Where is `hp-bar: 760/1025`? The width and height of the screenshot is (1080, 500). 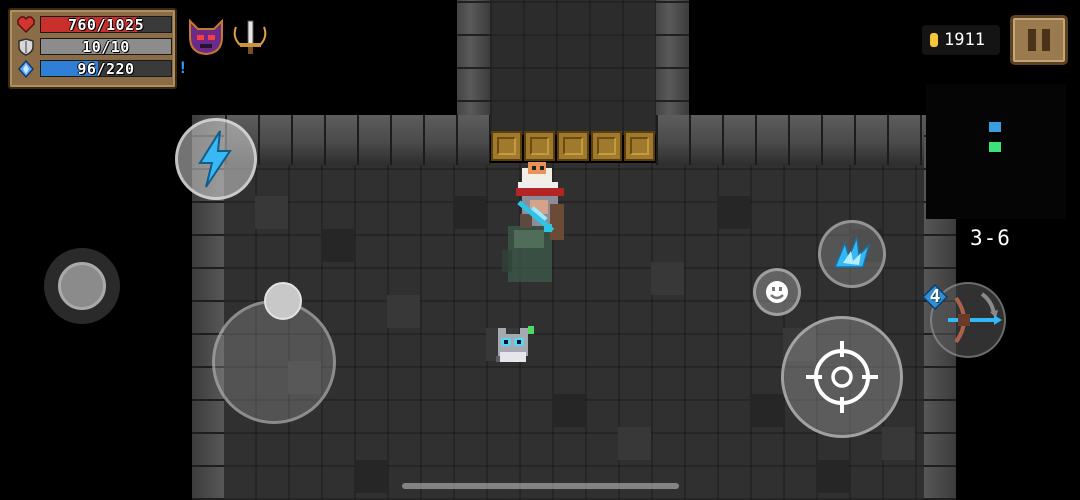
hp-bar: 760/1025 is located at coordinates (106, 25).